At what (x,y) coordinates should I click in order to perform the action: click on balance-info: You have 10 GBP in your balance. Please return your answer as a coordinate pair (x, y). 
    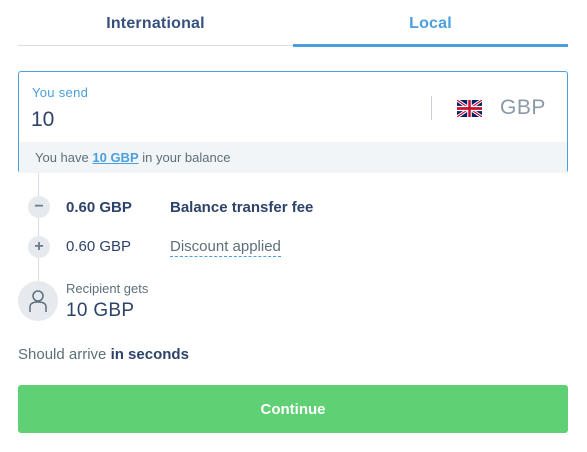
    Looking at the image, I should click on (293, 157).